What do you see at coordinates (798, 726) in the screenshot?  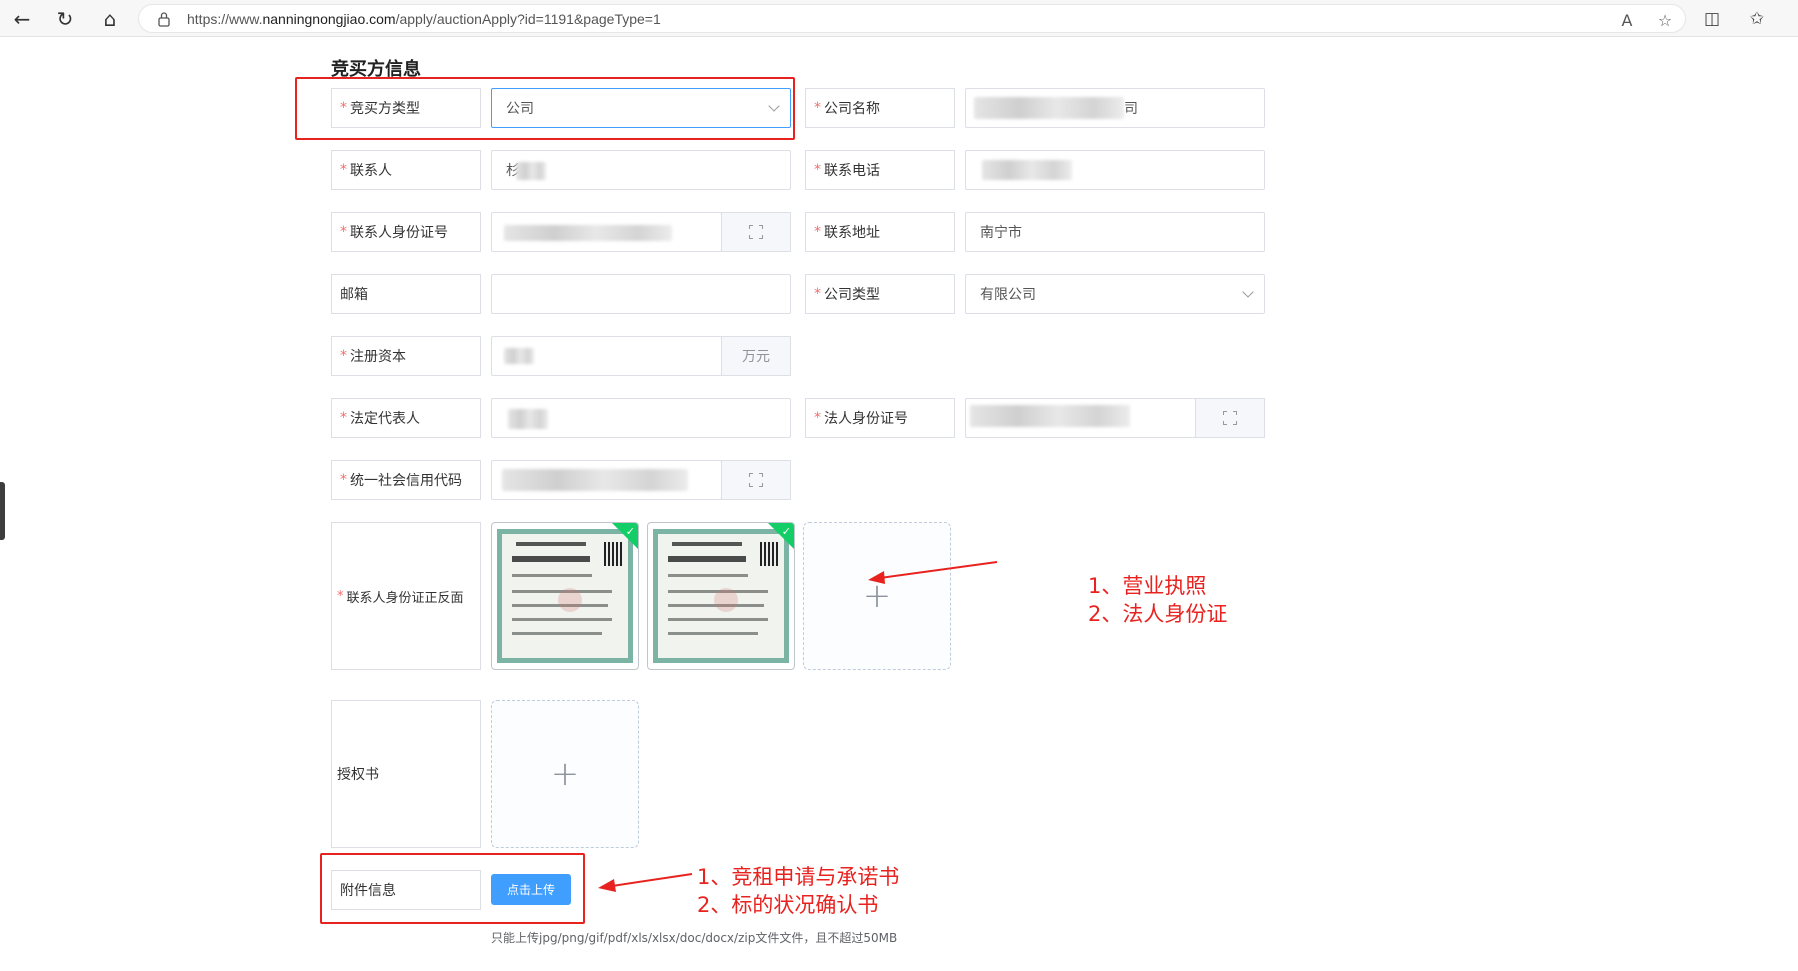 I see `annotation-arrows` at bounding box center [798, 726].